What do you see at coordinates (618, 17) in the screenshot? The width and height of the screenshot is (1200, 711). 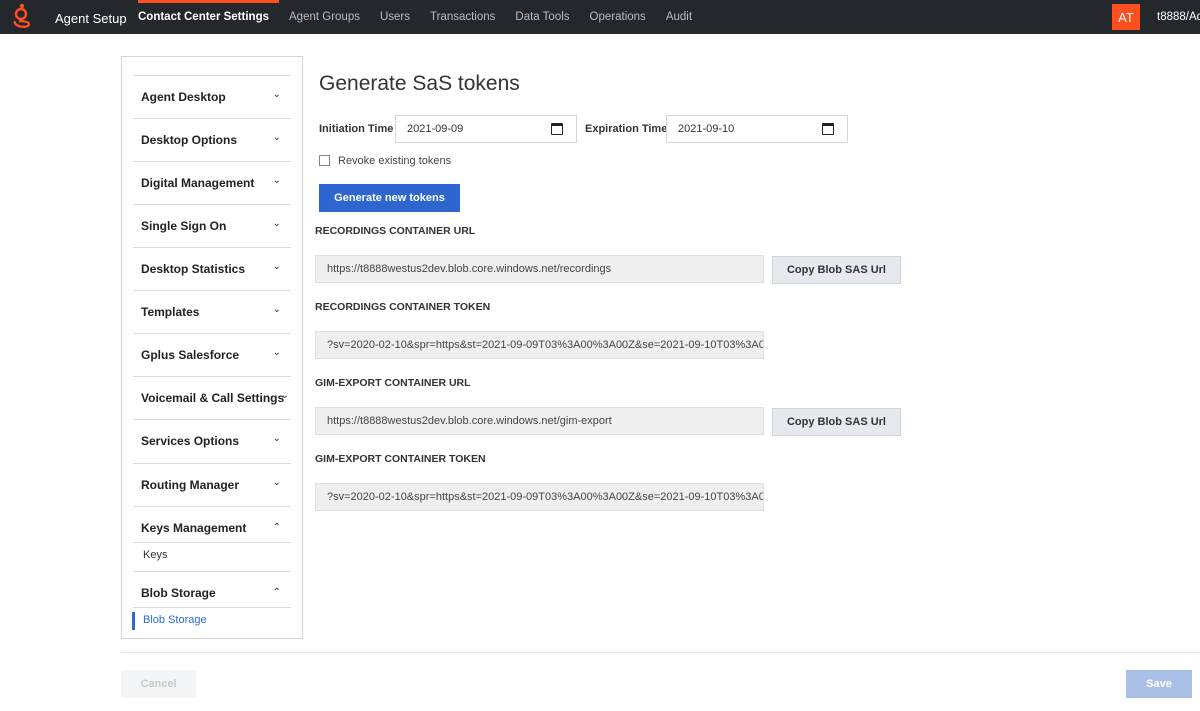 I see `nav-operations: Operations` at bounding box center [618, 17].